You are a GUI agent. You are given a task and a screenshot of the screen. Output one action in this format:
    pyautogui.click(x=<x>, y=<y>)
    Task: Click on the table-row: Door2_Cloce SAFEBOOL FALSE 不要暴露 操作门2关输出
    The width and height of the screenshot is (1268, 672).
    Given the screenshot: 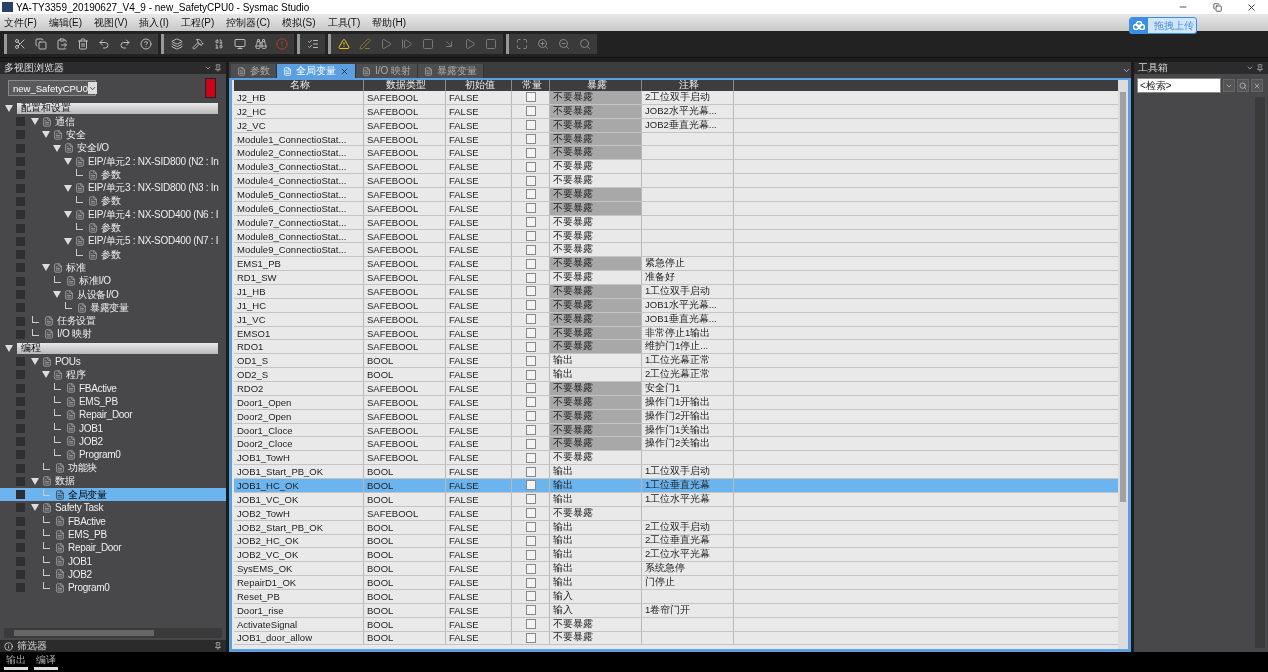 What is the action you would take?
    pyautogui.click(x=676, y=444)
    